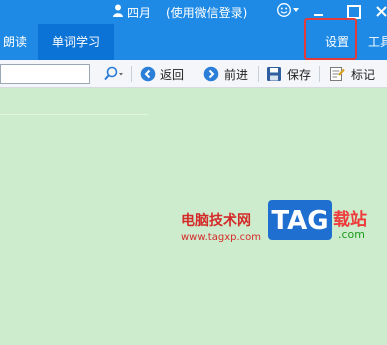 This screenshot has height=345, width=387. I want to click on skin-icon, so click(284, 10).